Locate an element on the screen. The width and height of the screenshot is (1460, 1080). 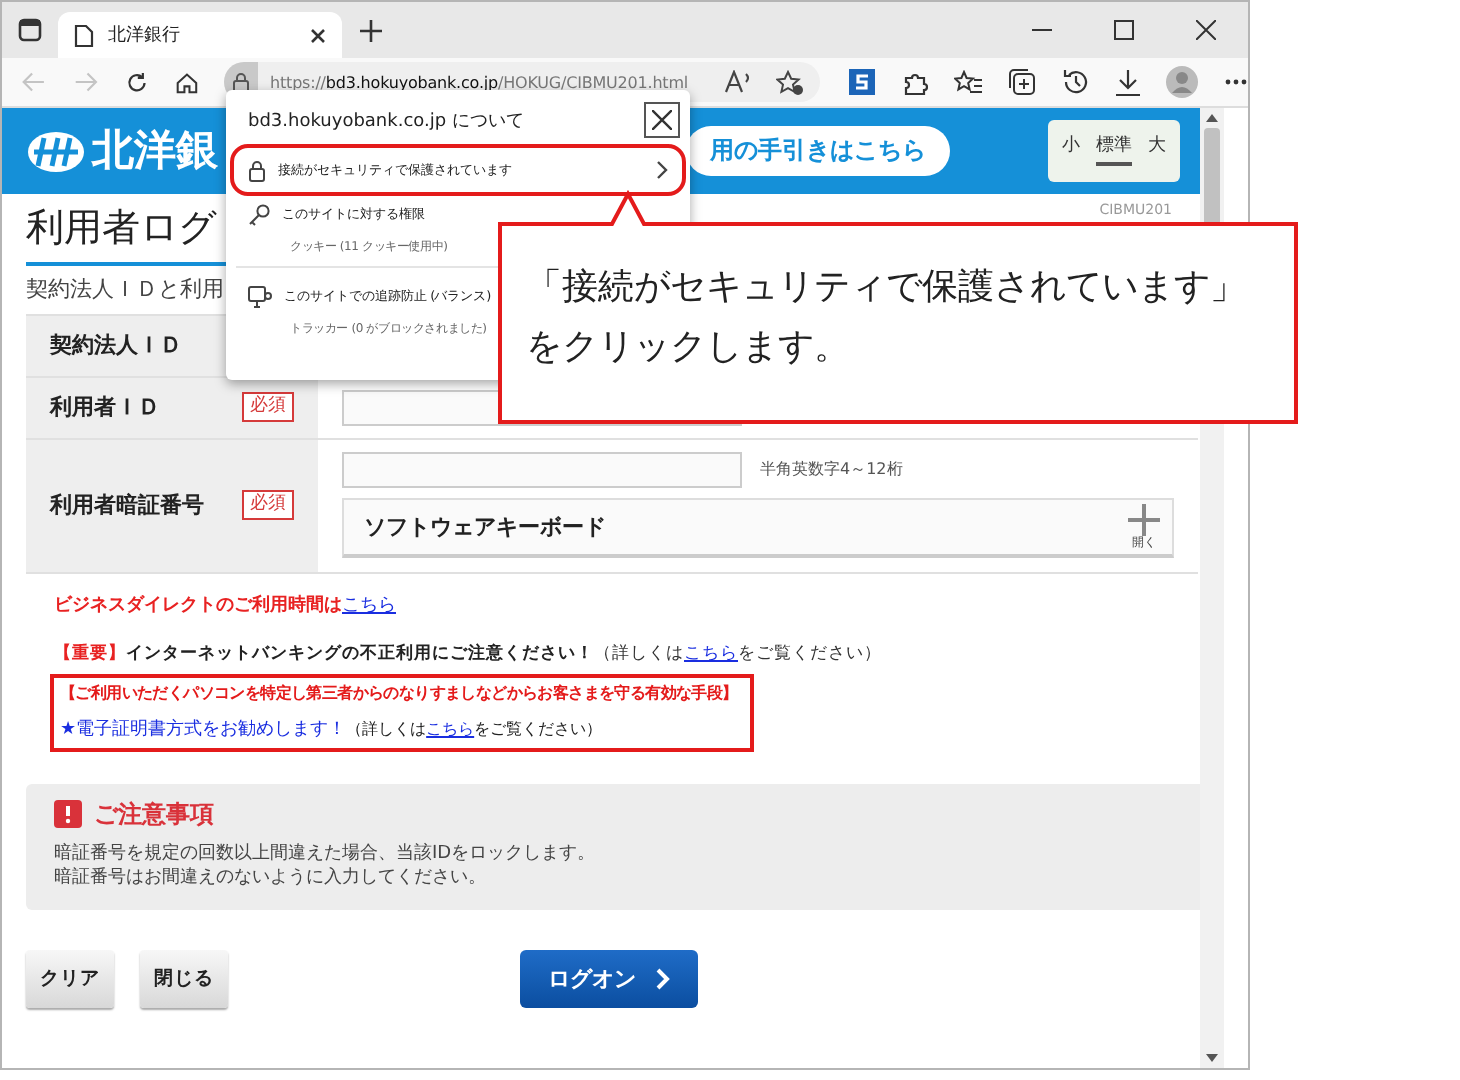
logon-button: ログオン is located at coordinates (609, 978).